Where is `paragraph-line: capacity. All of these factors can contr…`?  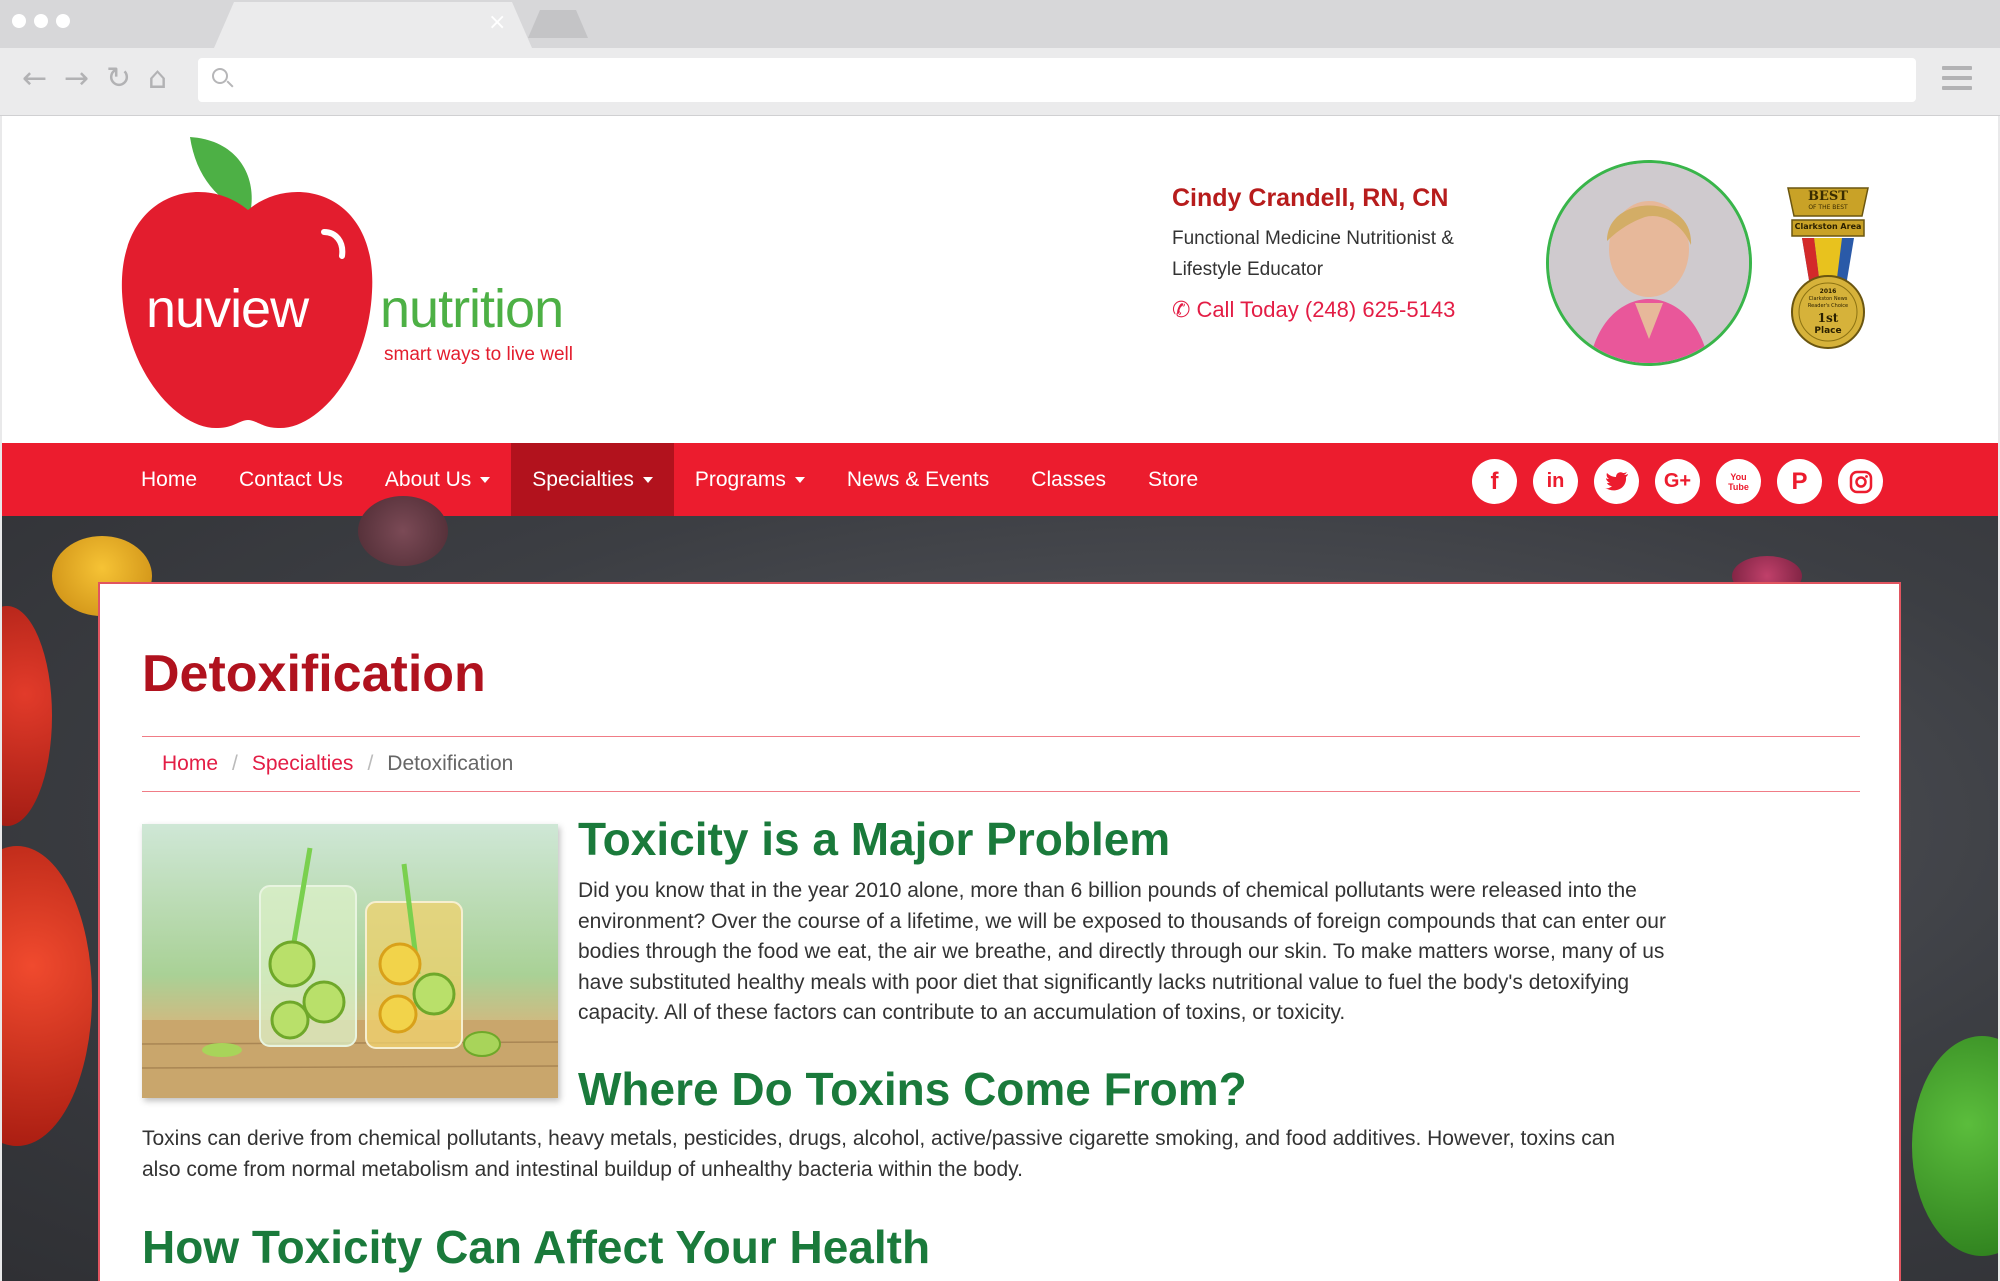
paragraph-line: capacity. All of these factors can contr… is located at coordinates (962, 1012).